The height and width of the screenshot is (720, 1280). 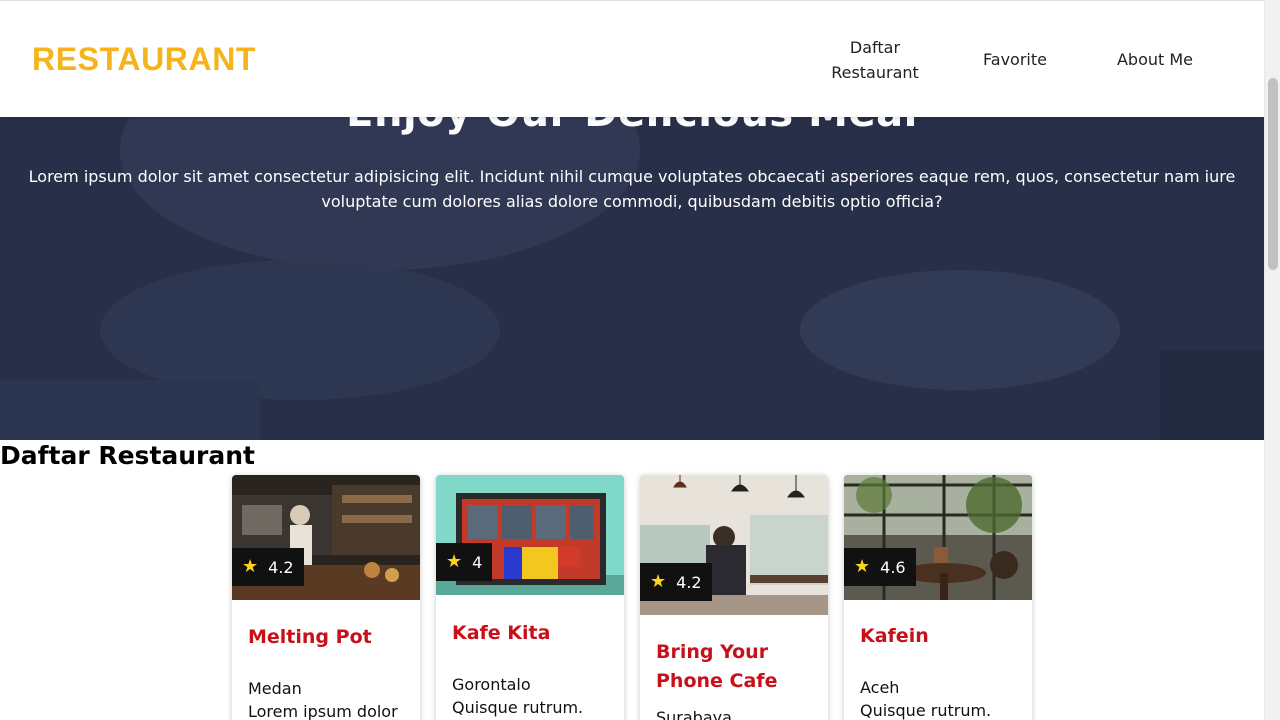 What do you see at coordinates (530, 597) in the screenshot?
I see `restaurant-card: ★ 4 Kafe Kita Gorontalo Quisque rutrum.` at bounding box center [530, 597].